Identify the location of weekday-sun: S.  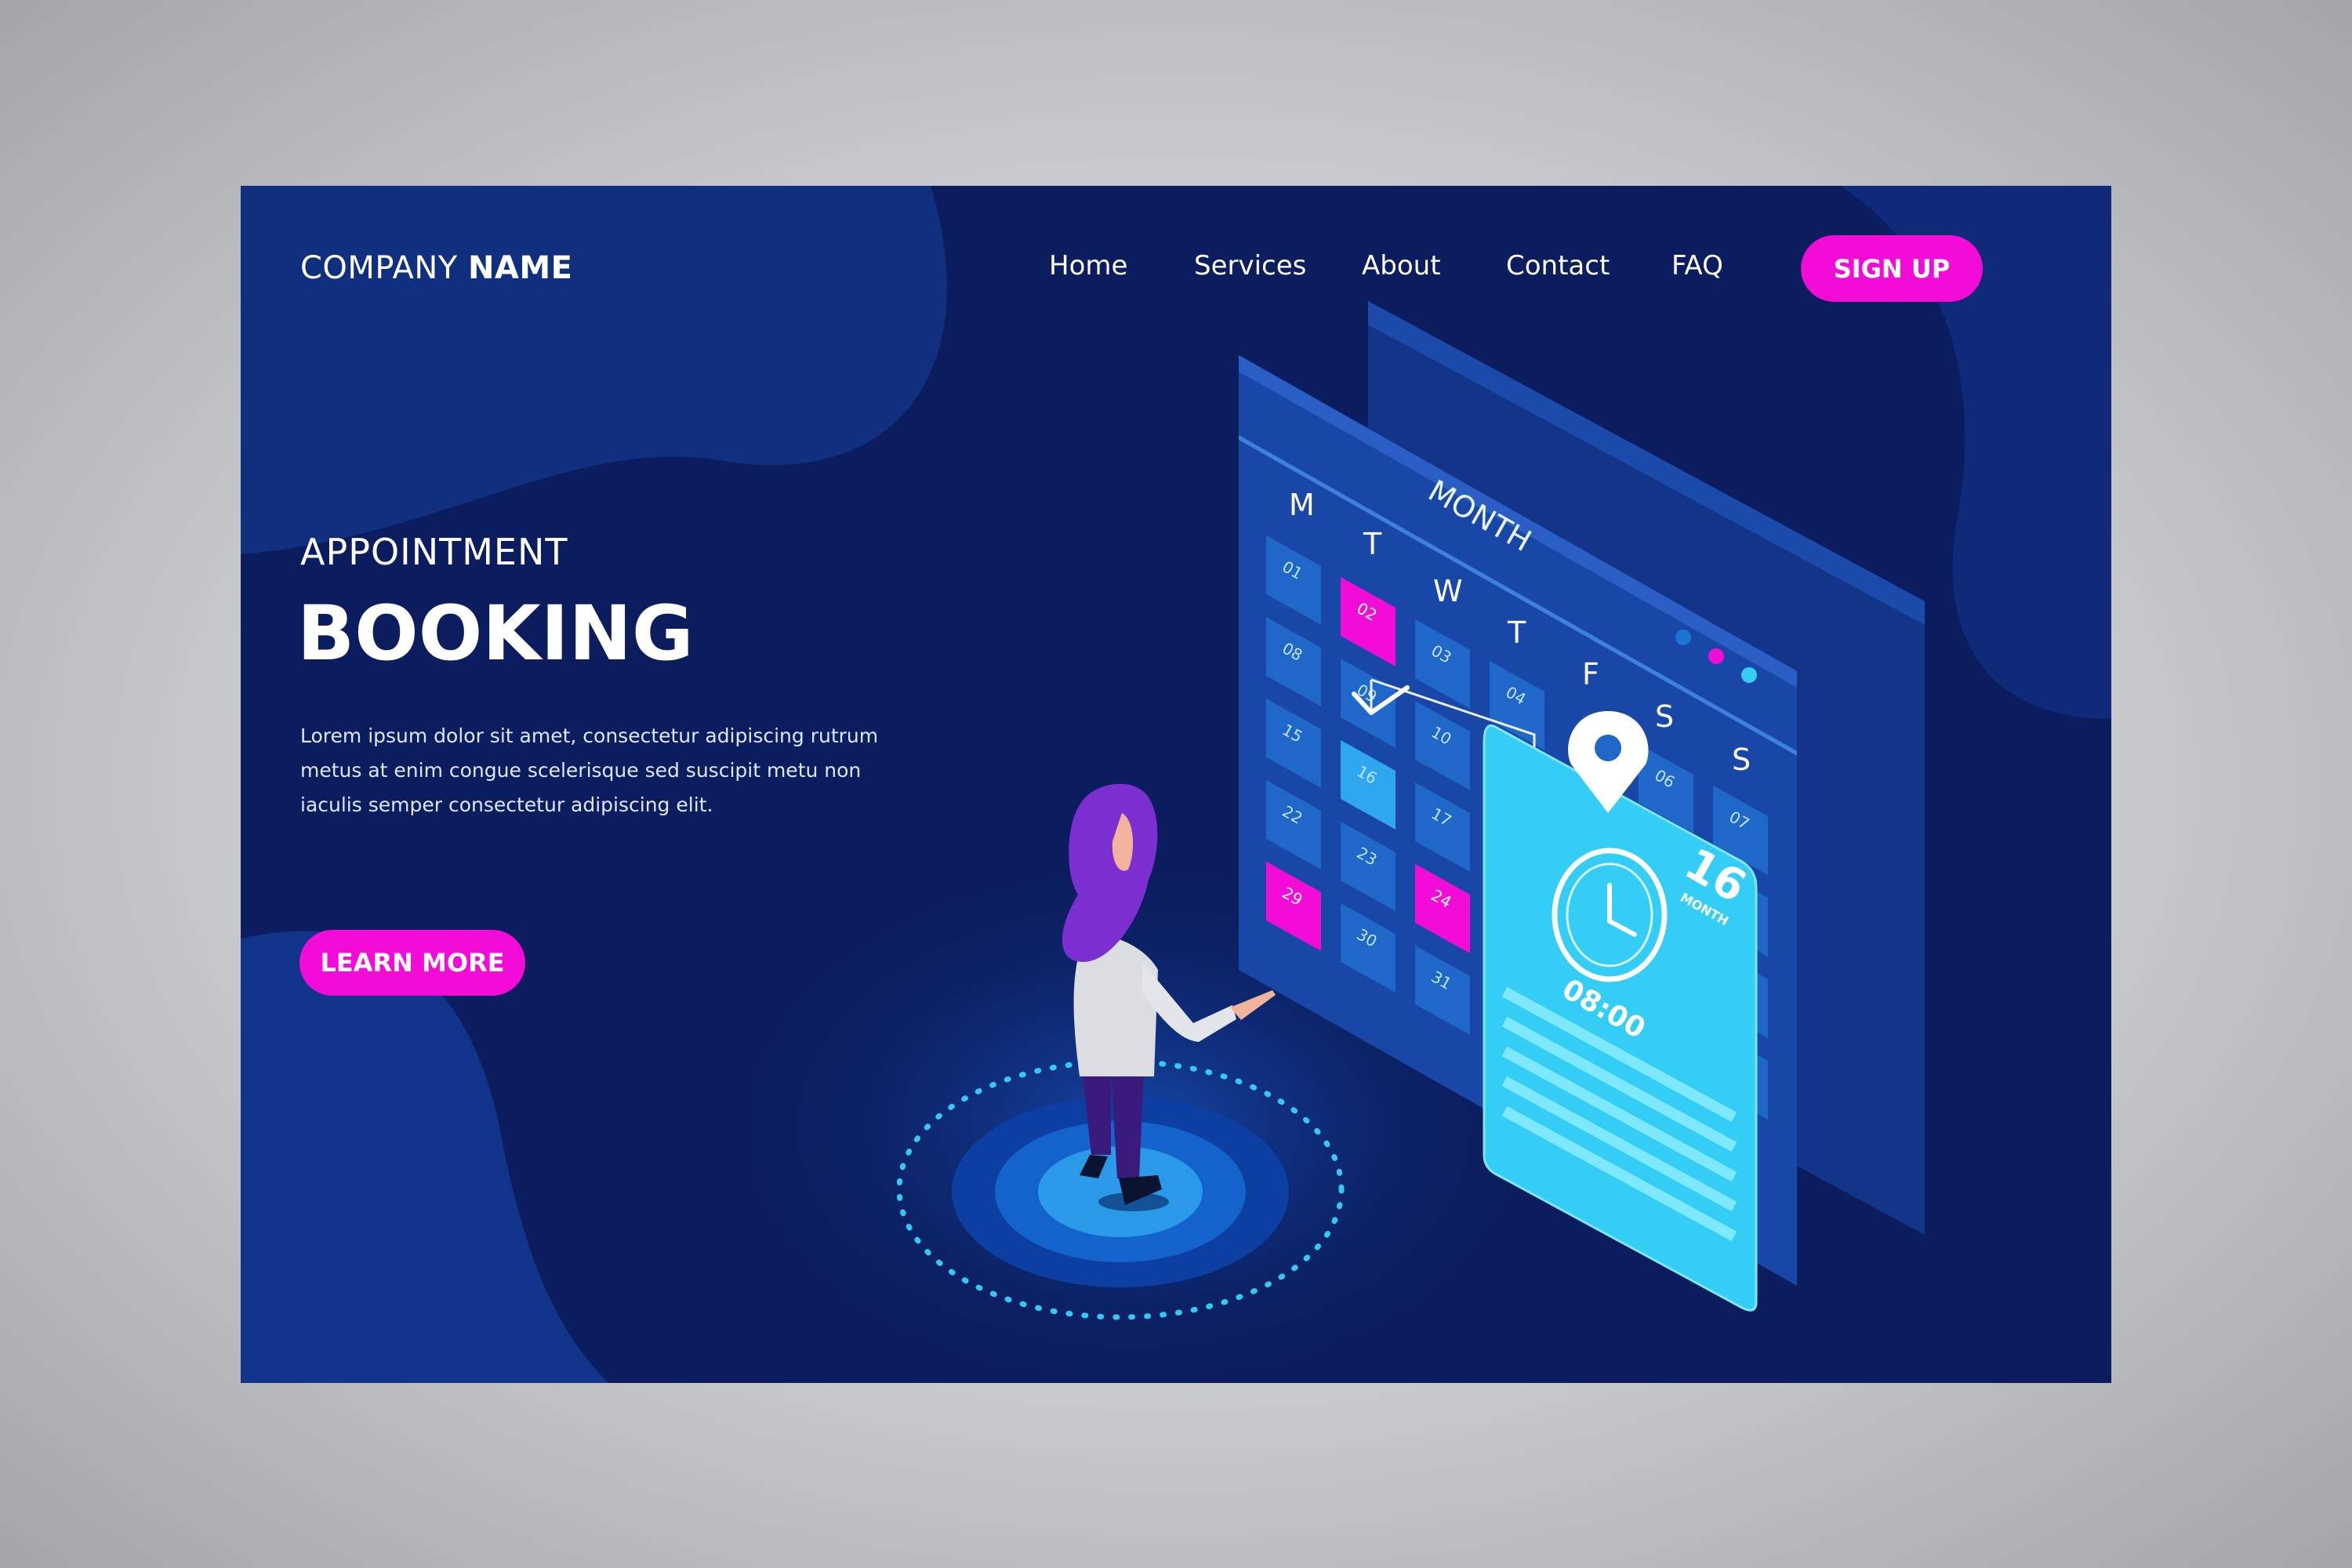
(1742, 759).